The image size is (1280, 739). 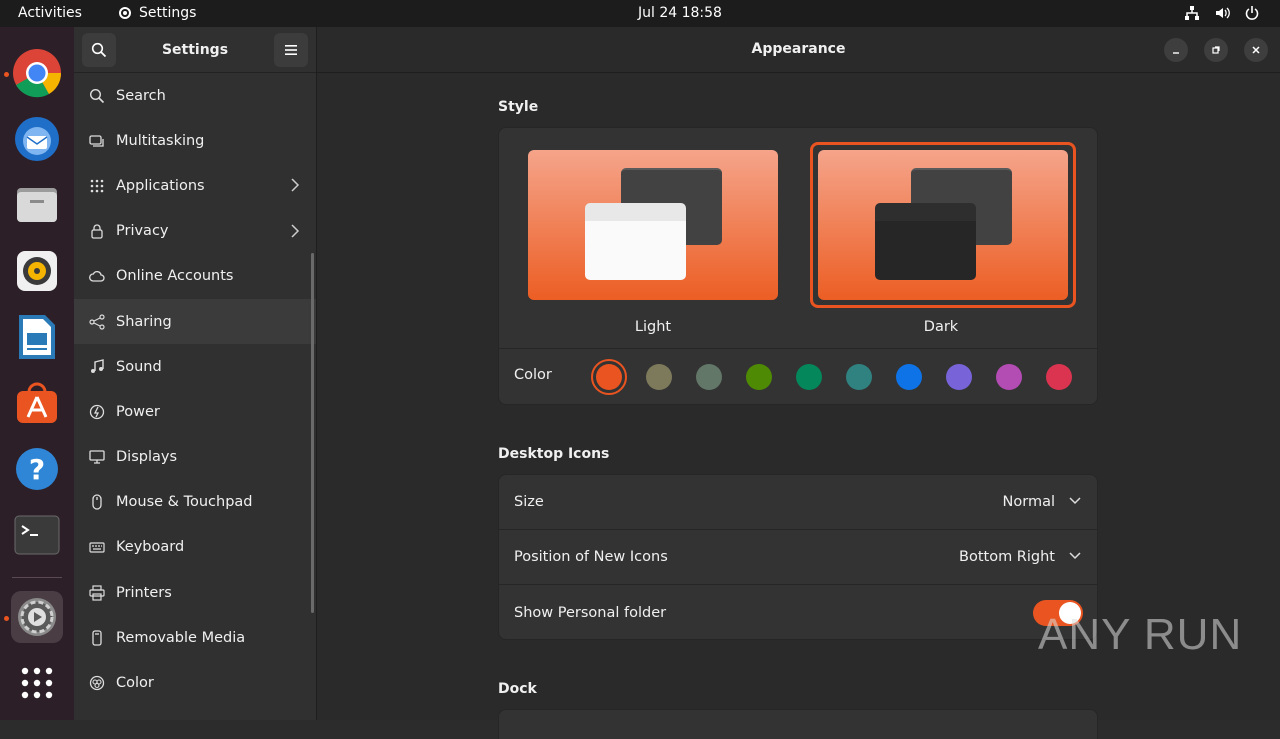 I want to click on sidebar-item-mouse-touchpad: Mouse & Touchpad, so click(x=195, y=502).